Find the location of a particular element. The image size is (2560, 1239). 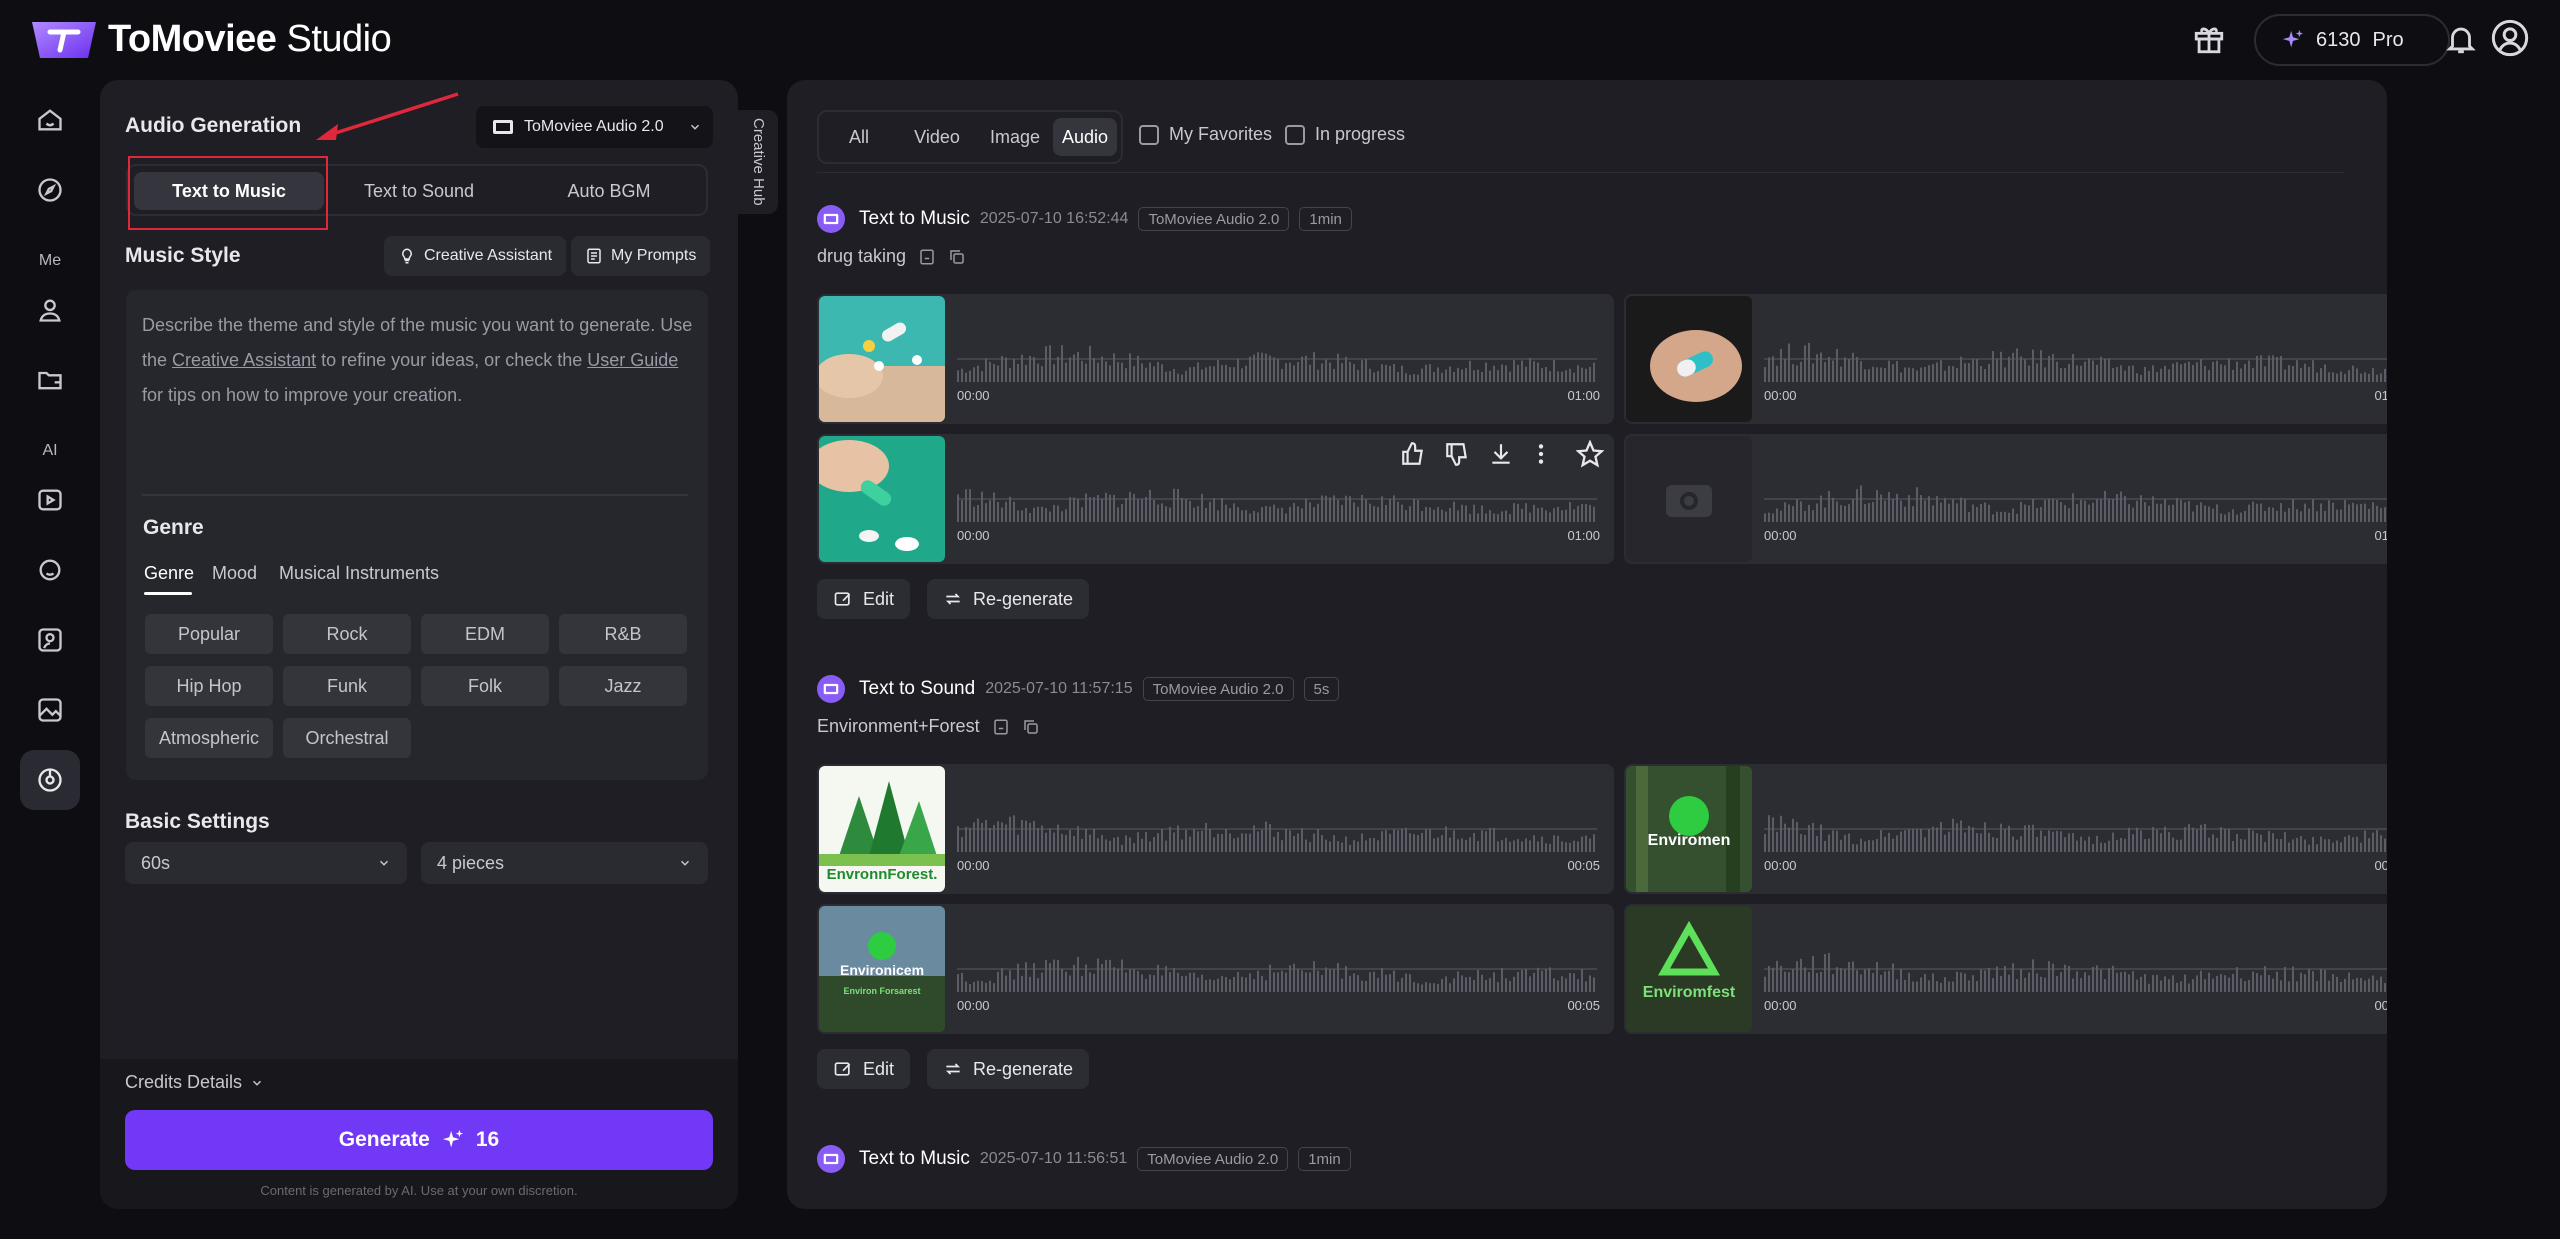

rail-folder-icon is located at coordinates (50, 380).